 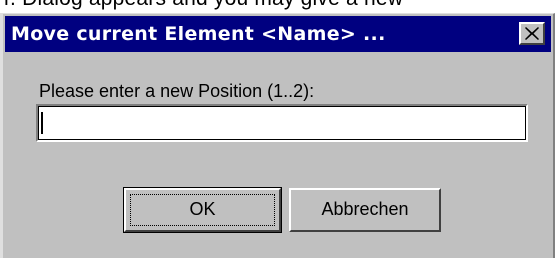 I want to click on cancel-button-label: Abbrechen, so click(x=365, y=209).